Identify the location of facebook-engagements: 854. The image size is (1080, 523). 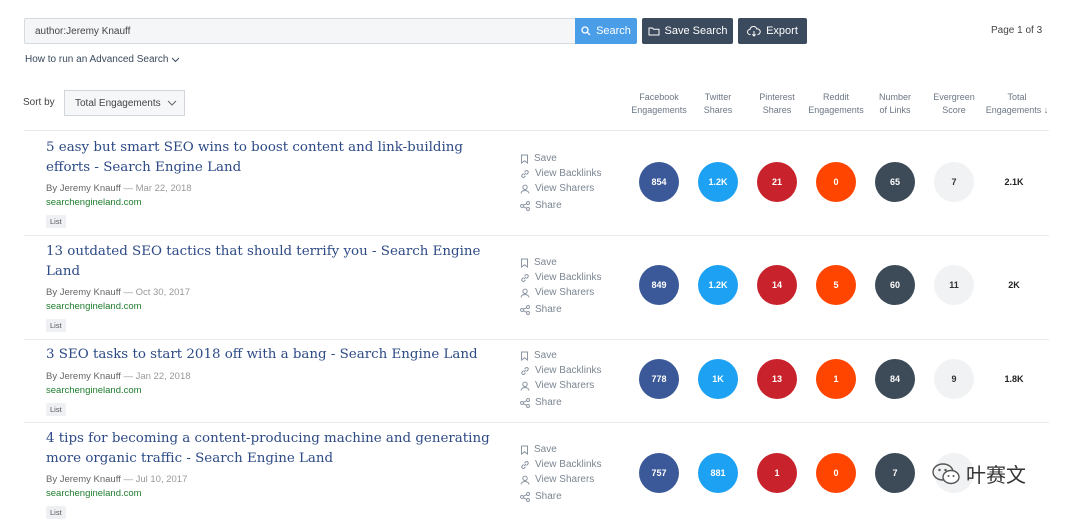
(659, 182).